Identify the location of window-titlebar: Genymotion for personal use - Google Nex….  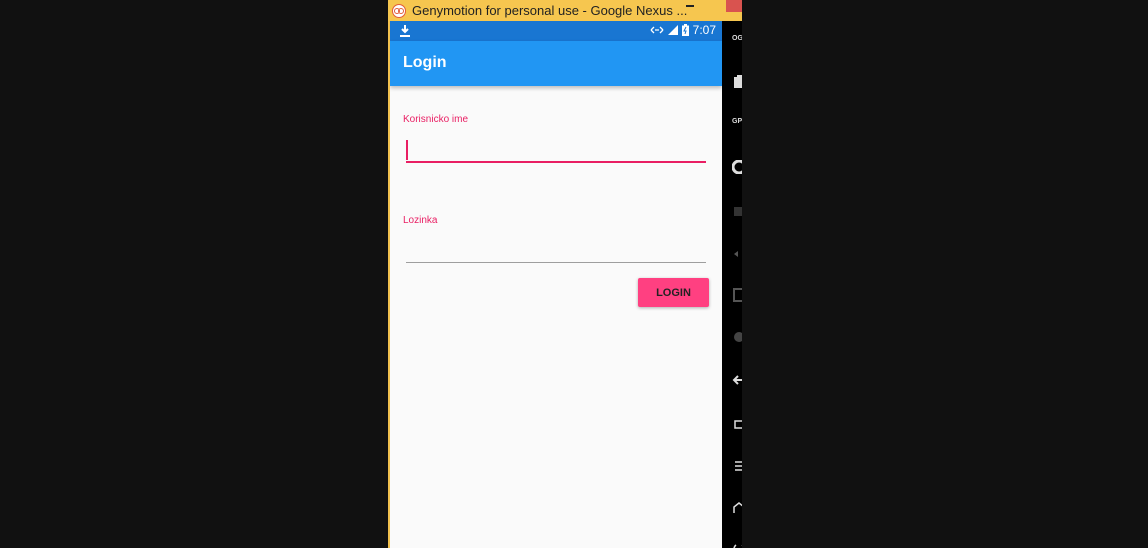
(565, 10).